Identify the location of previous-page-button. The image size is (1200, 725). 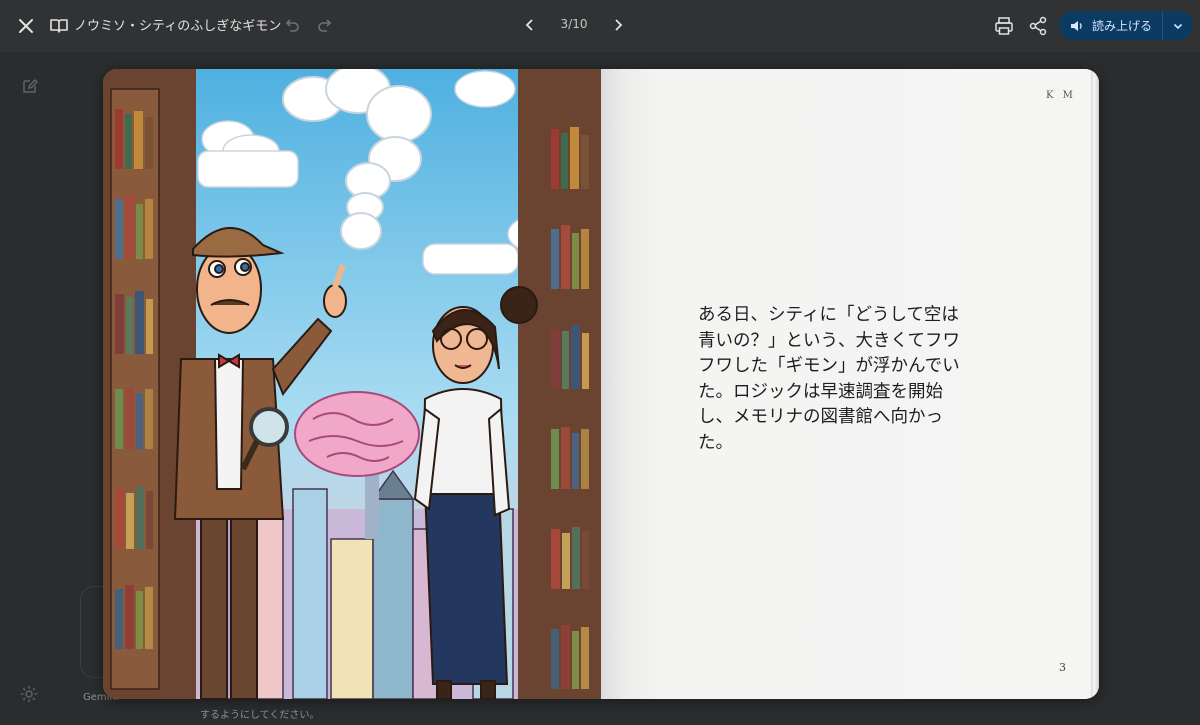
(530, 25).